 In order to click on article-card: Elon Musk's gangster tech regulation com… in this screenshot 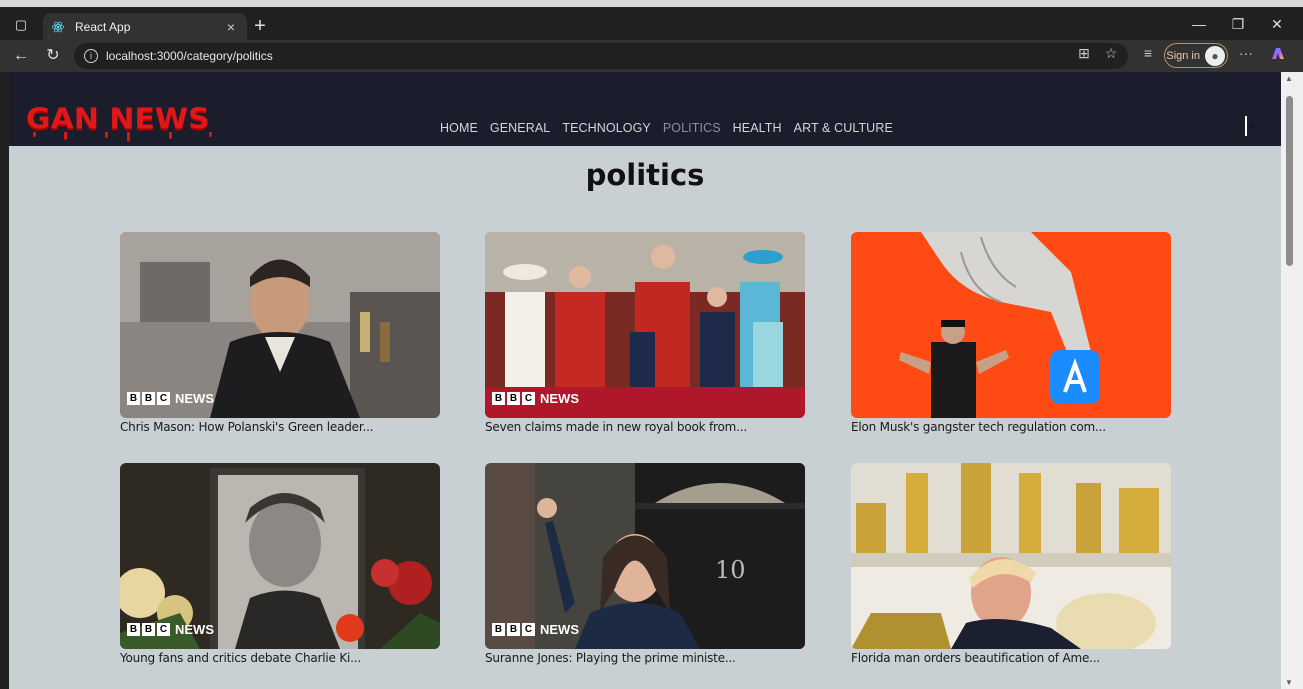, I will do `click(1011, 333)`.